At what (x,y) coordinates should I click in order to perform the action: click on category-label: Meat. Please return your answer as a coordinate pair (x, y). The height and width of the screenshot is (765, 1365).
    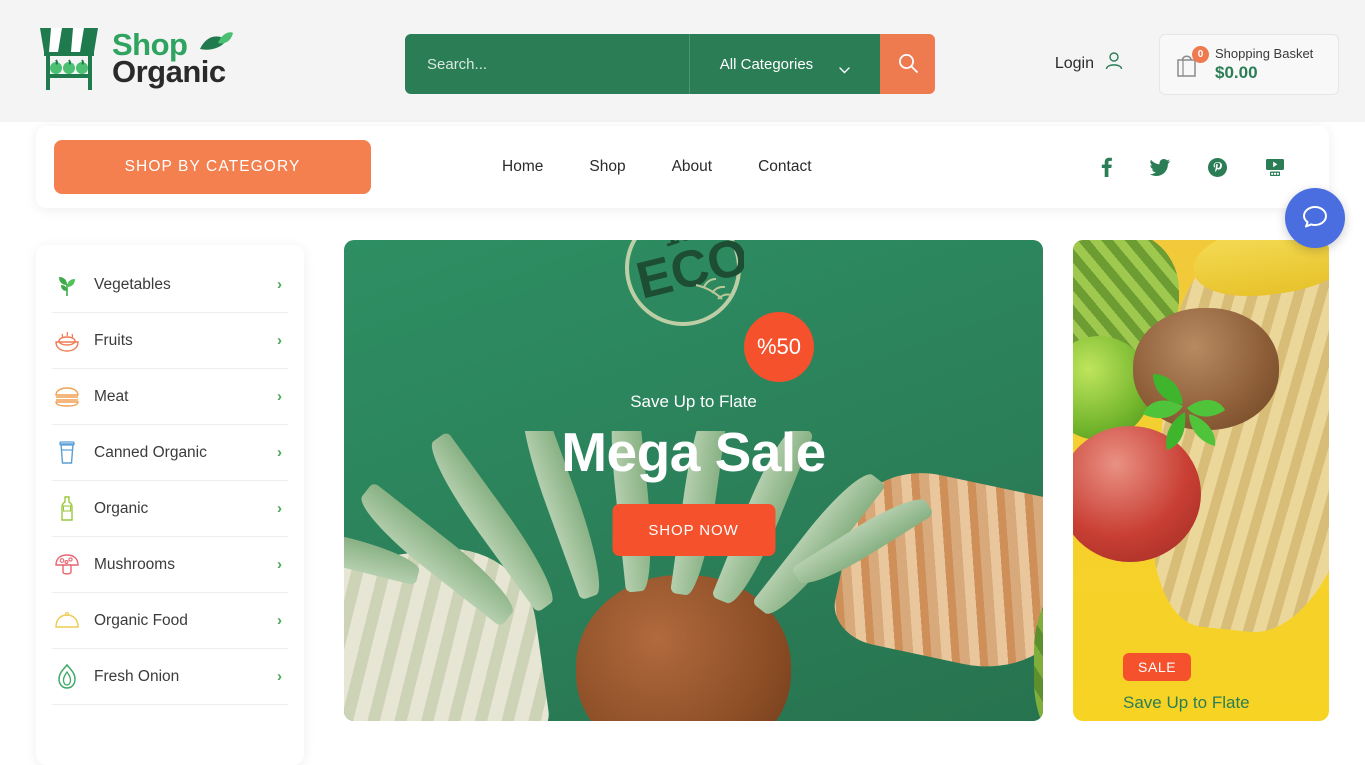
    Looking at the image, I should click on (111, 396).